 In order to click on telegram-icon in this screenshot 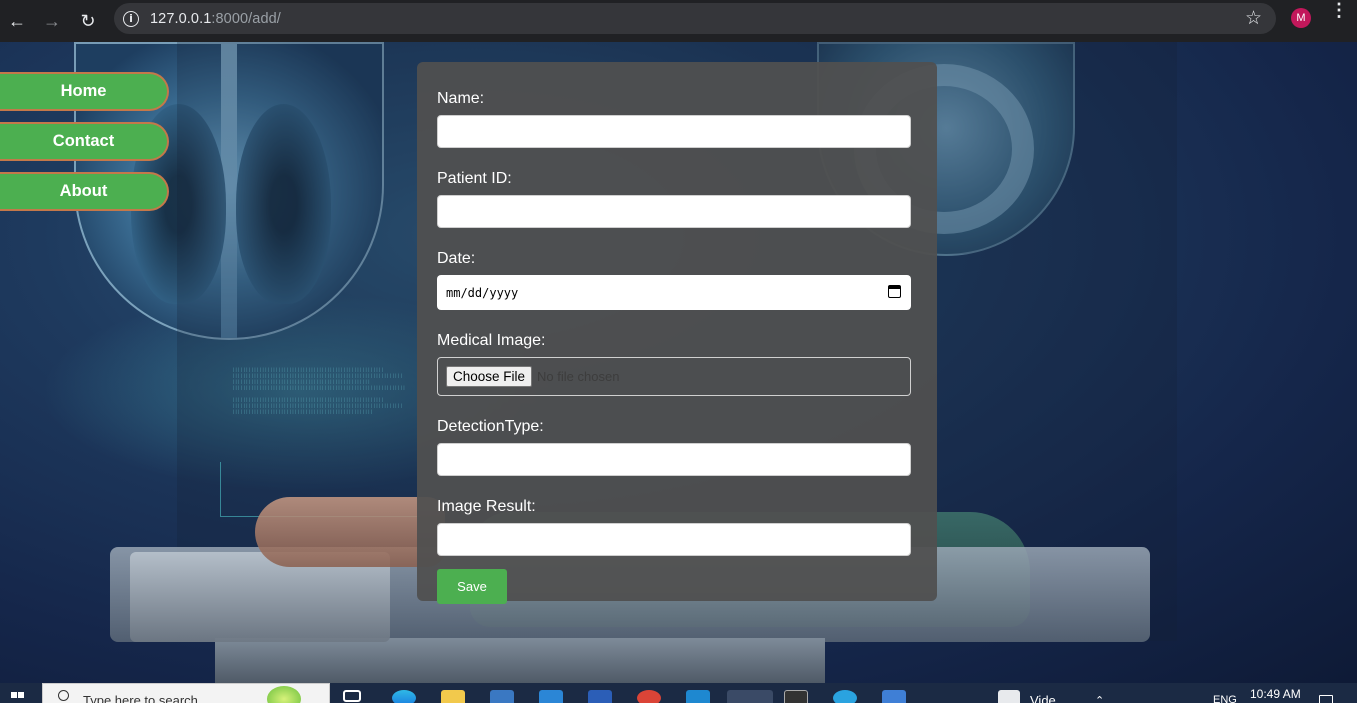, I will do `click(845, 696)`.